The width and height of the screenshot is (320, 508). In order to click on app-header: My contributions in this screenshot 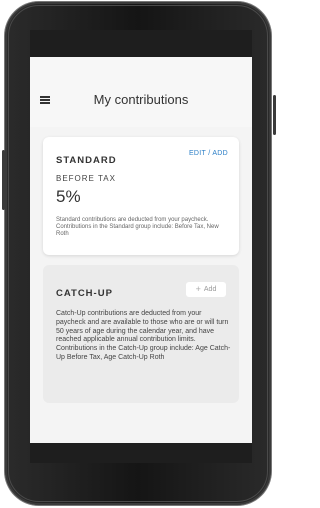, I will do `click(141, 92)`.